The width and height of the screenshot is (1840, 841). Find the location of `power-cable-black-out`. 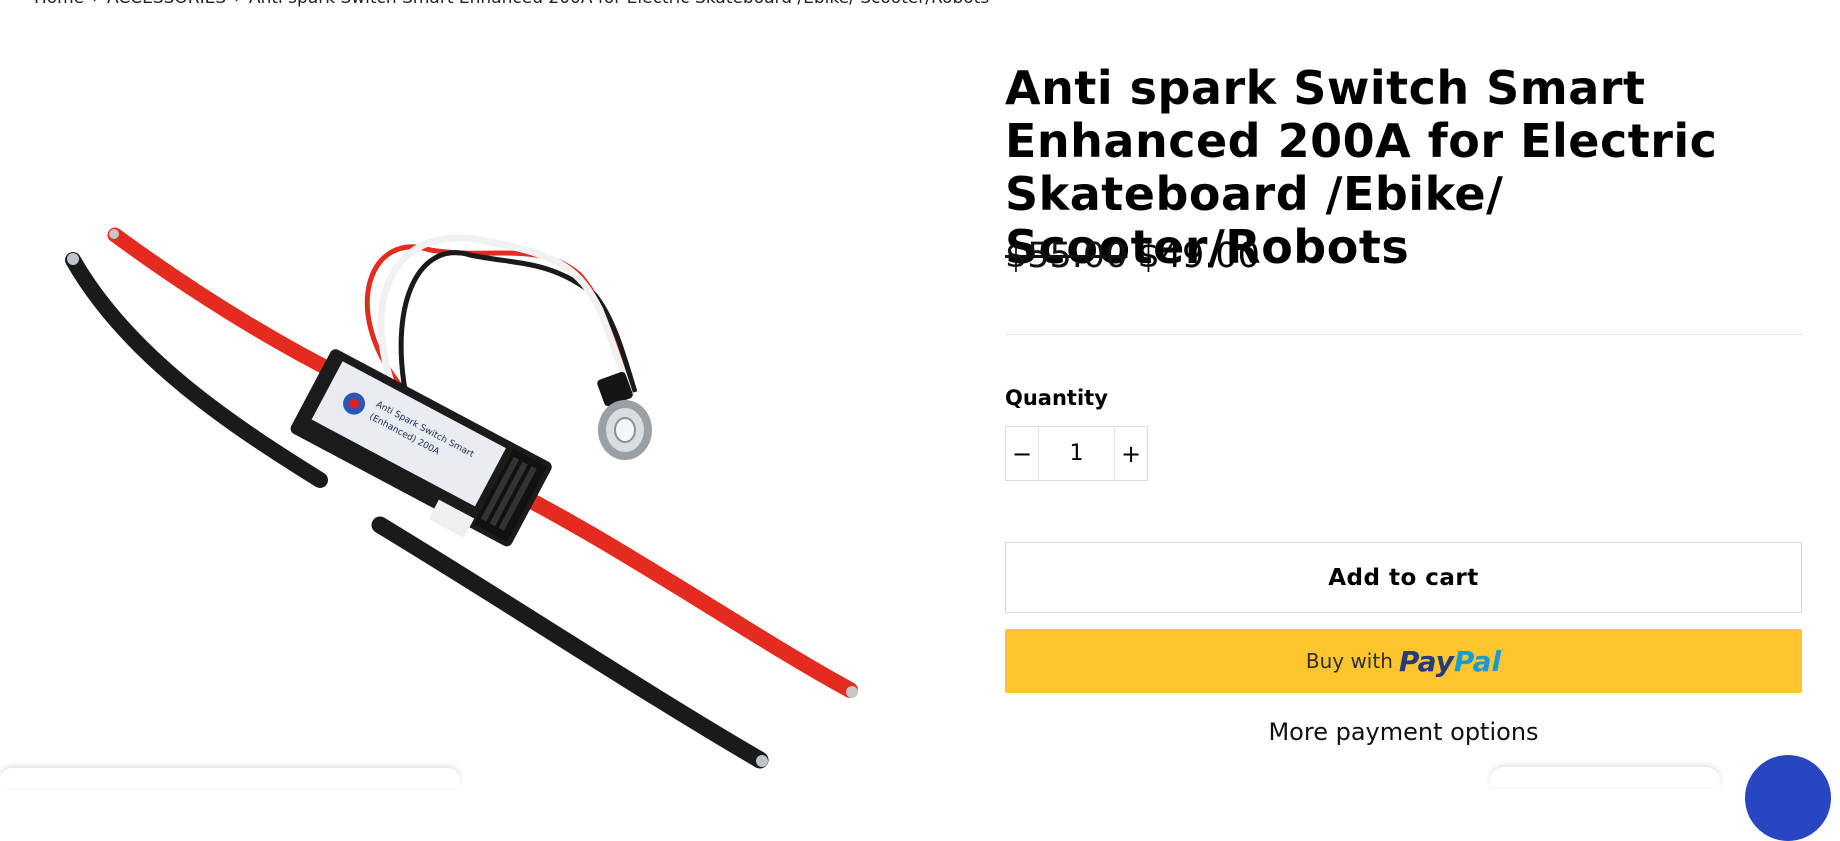

power-cable-black-out is located at coordinates (570, 642).